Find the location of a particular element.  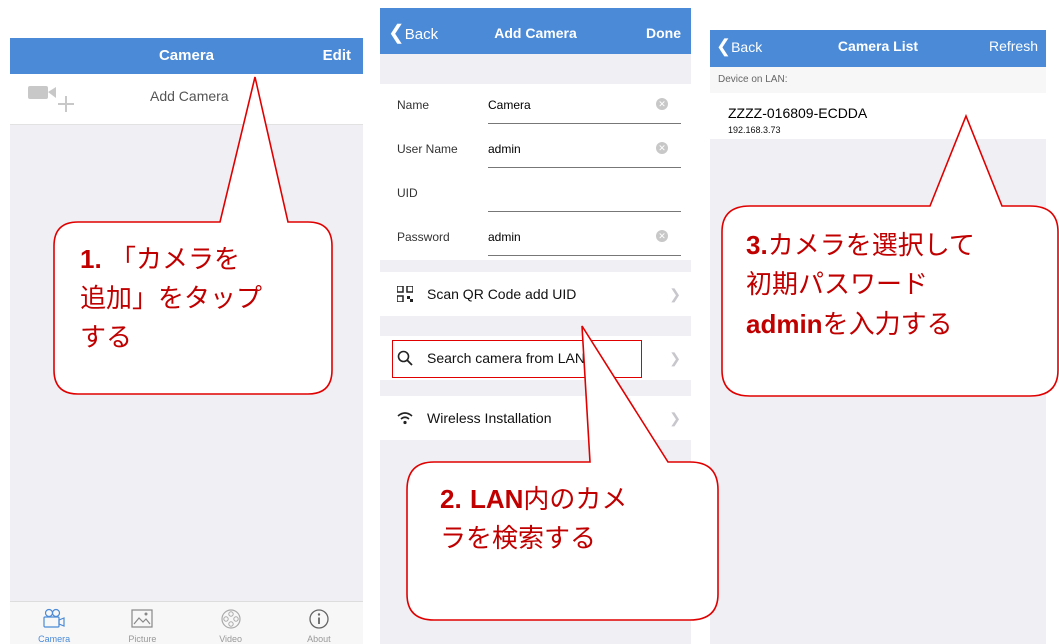

callout-2-line-b: ラを検索する is located at coordinates (518, 539).